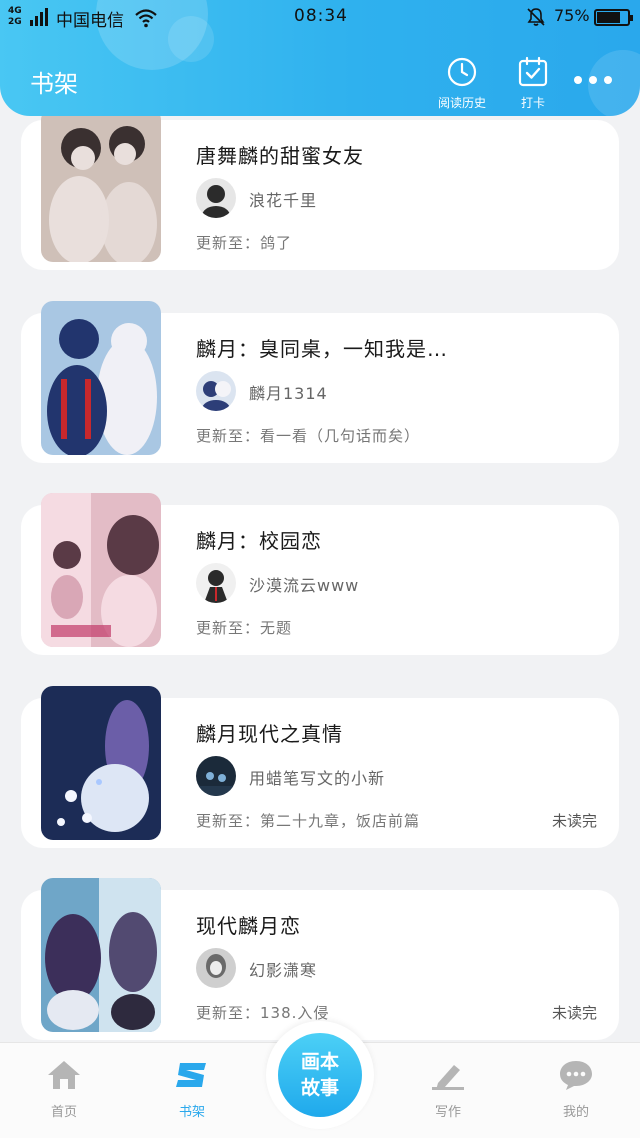  I want to click on book-card: 麟月现代之真情 用蜡笔写文的小新 更新至：第二十九章，饭店前篇 未读完, so click(320, 767).